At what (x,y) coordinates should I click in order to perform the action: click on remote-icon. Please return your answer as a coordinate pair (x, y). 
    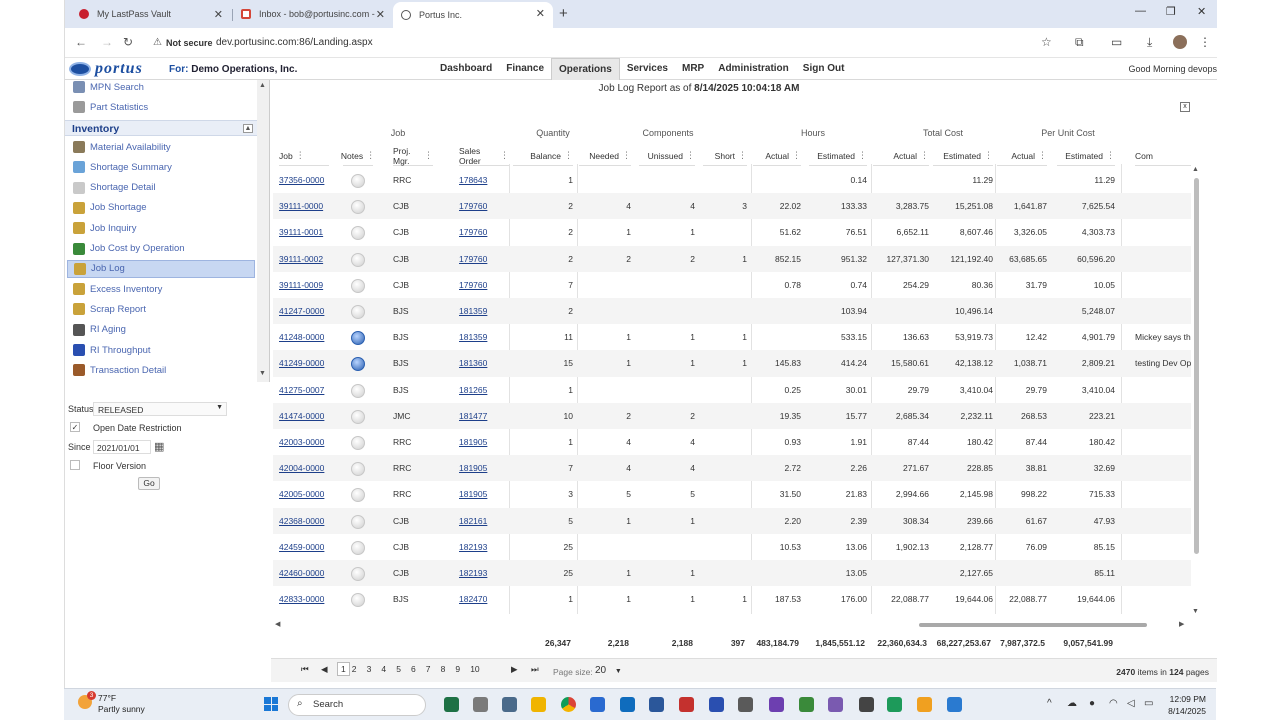
    Looking at the image, I should click on (597, 704).